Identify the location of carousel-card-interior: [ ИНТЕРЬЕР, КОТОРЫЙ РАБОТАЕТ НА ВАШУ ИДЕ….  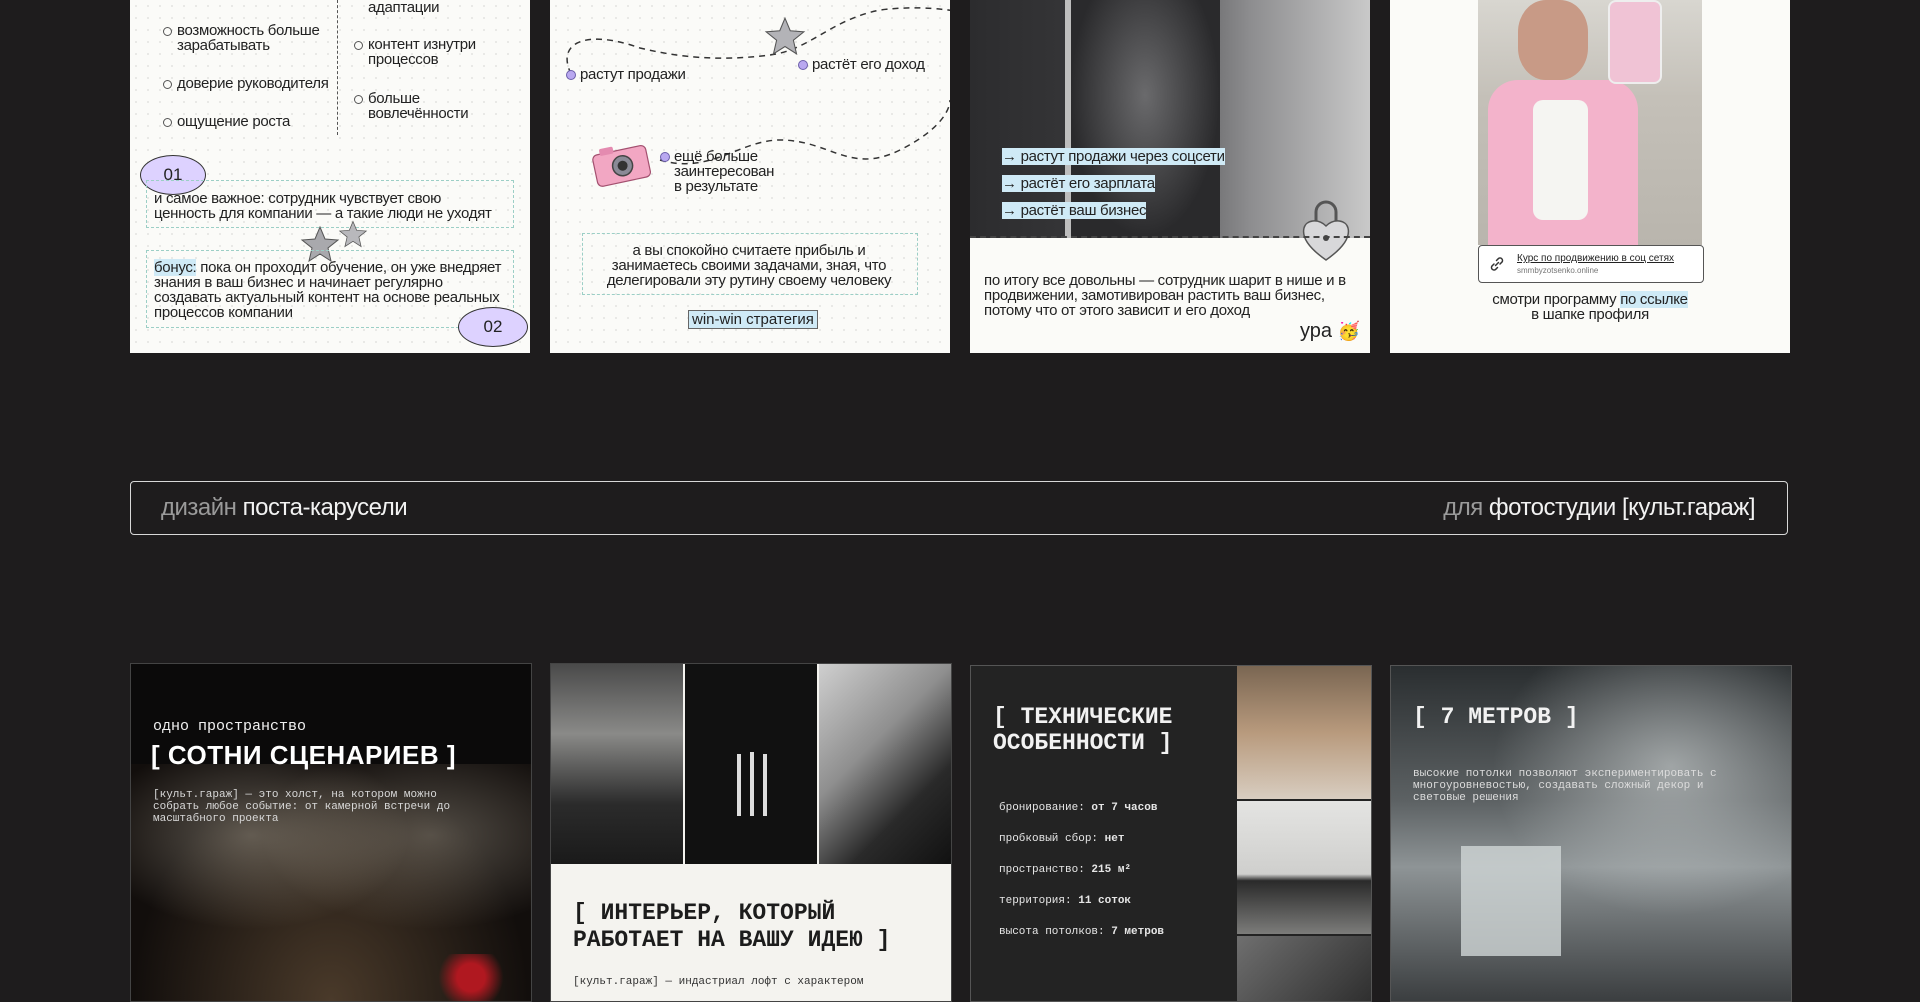
(751, 832).